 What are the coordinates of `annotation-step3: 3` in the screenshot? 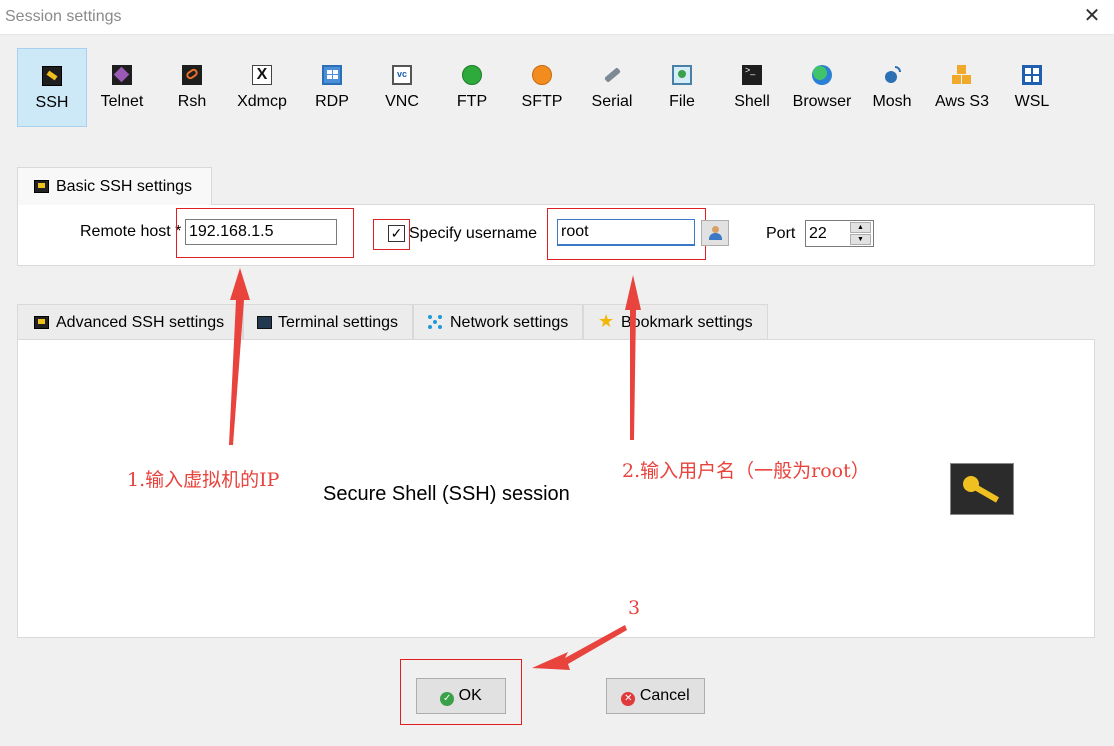 It's located at (634, 608).